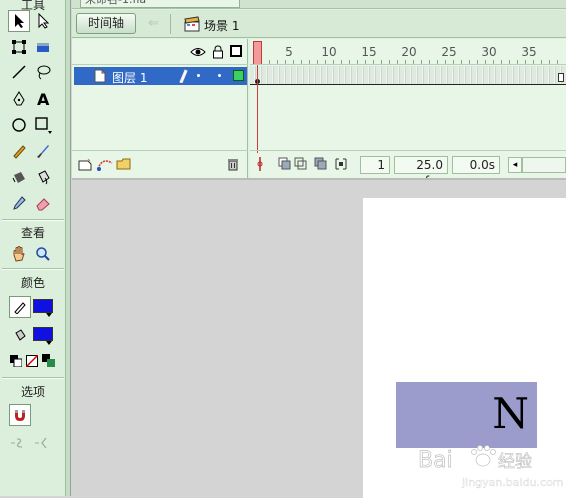  What do you see at coordinates (43, 254) in the screenshot?
I see `zoom-tool` at bounding box center [43, 254].